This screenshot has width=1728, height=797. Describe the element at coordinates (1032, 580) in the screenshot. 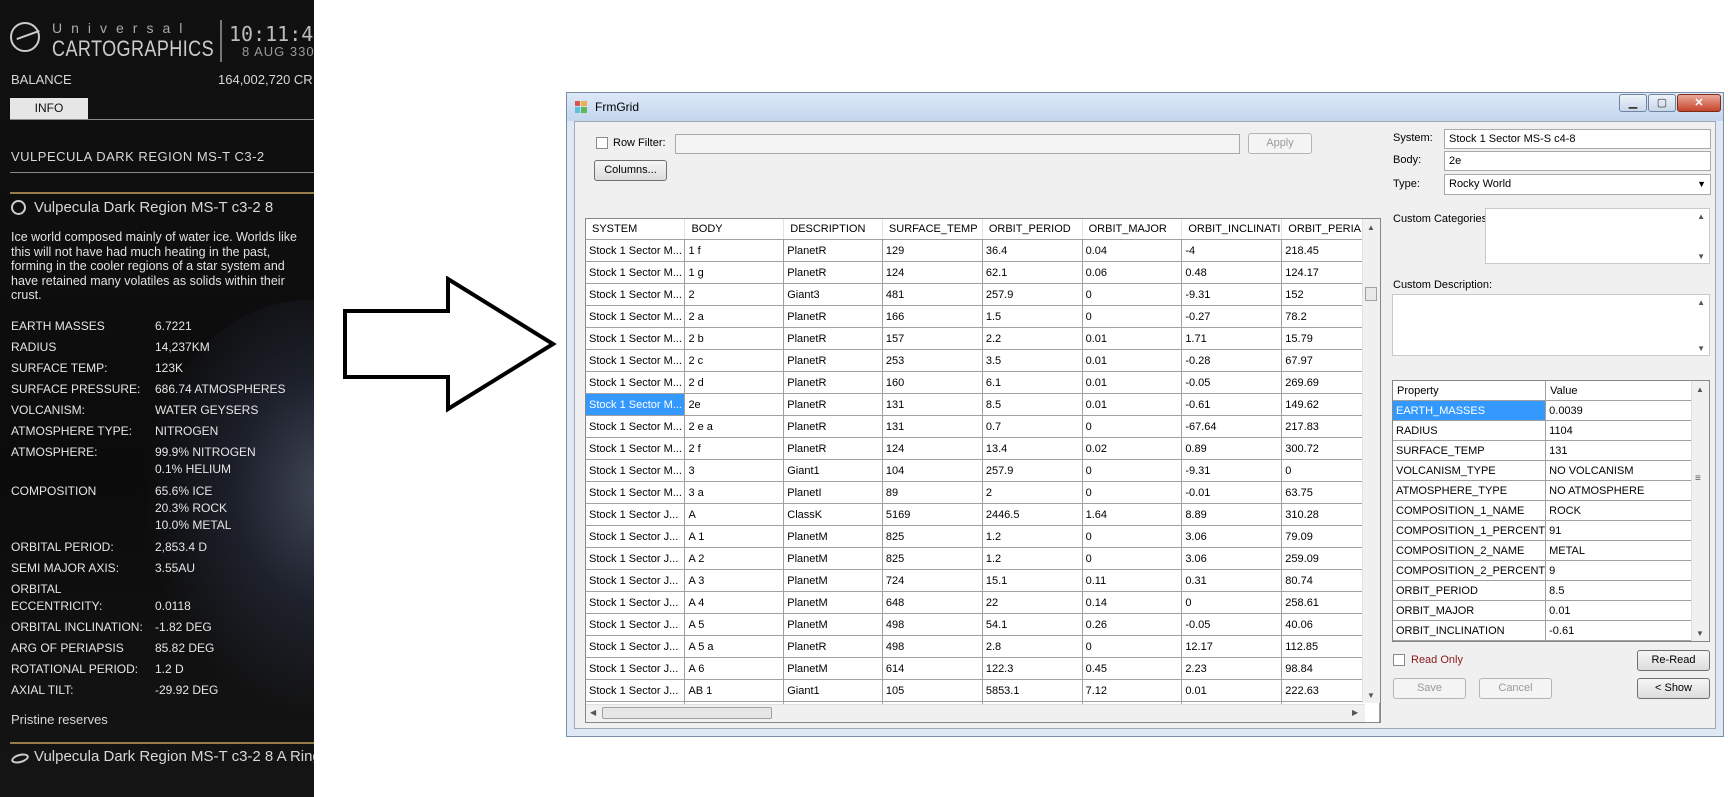

I see `grid-cell: 15.1` at that location.